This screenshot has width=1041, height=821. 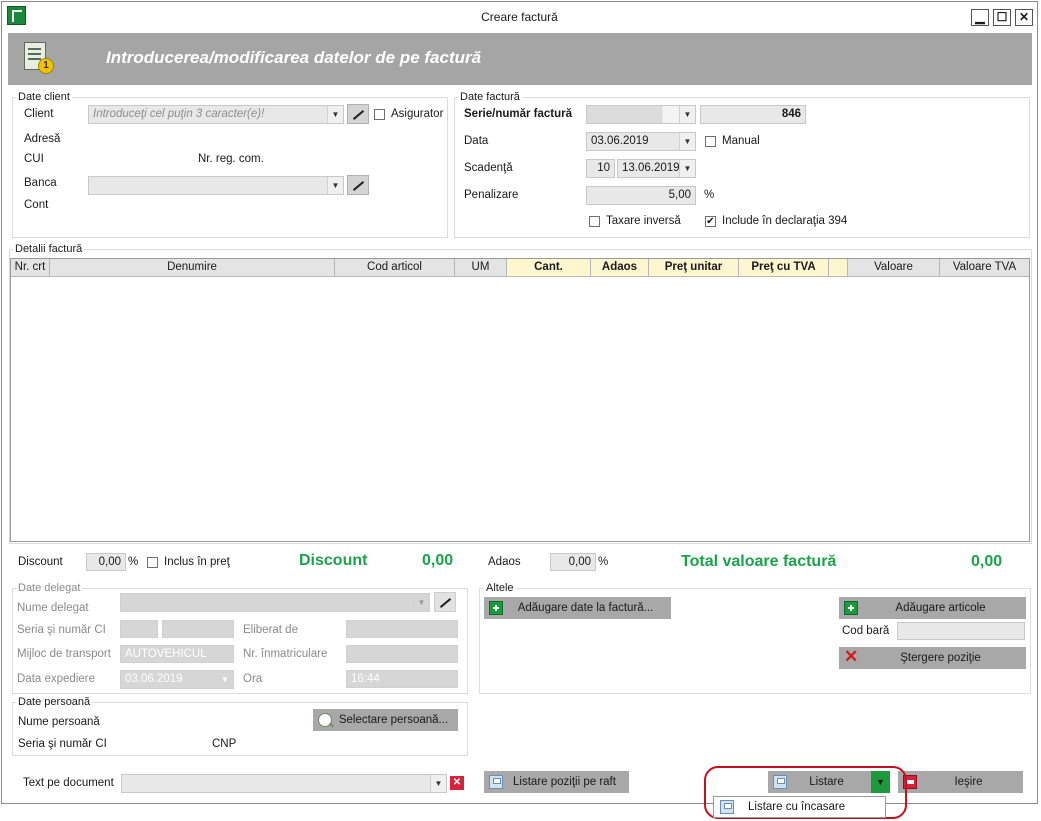 What do you see at coordinates (395, 268) in the screenshot?
I see `col-cod-articol: Cod articol` at bounding box center [395, 268].